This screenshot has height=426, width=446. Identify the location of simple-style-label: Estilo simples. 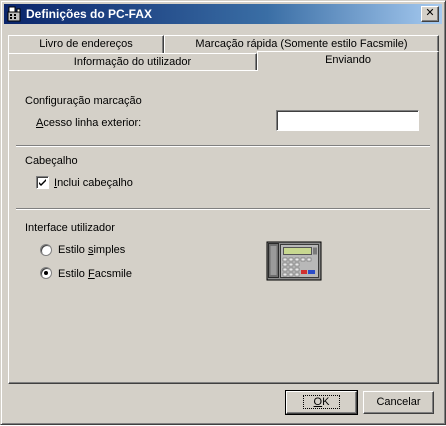
(91, 250).